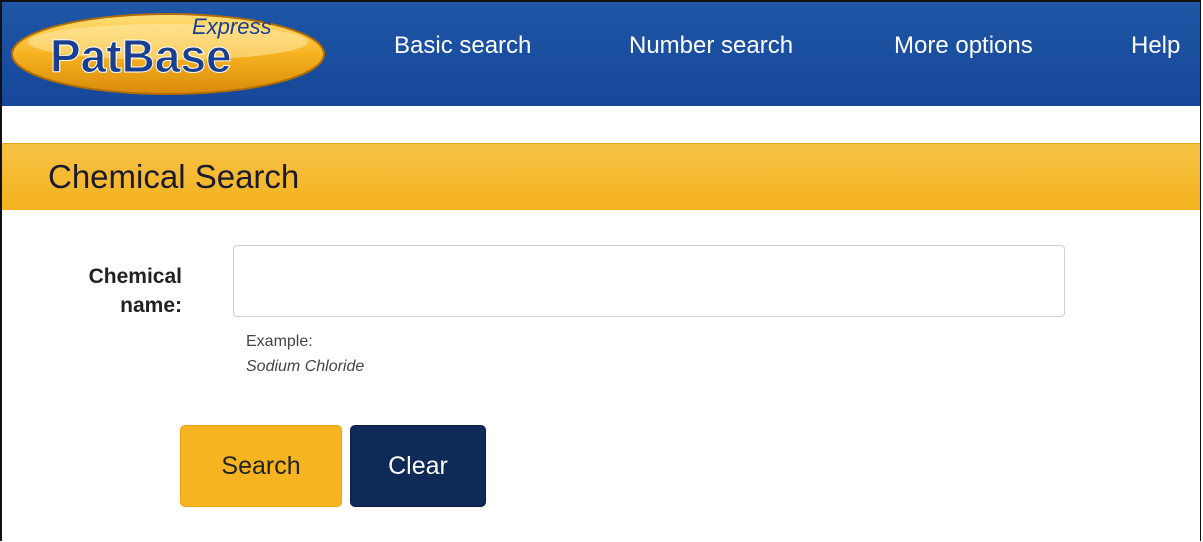 This screenshot has width=1203, height=542. What do you see at coordinates (462, 46) in the screenshot?
I see `nav-basic-search: Basic search` at bounding box center [462, 46].